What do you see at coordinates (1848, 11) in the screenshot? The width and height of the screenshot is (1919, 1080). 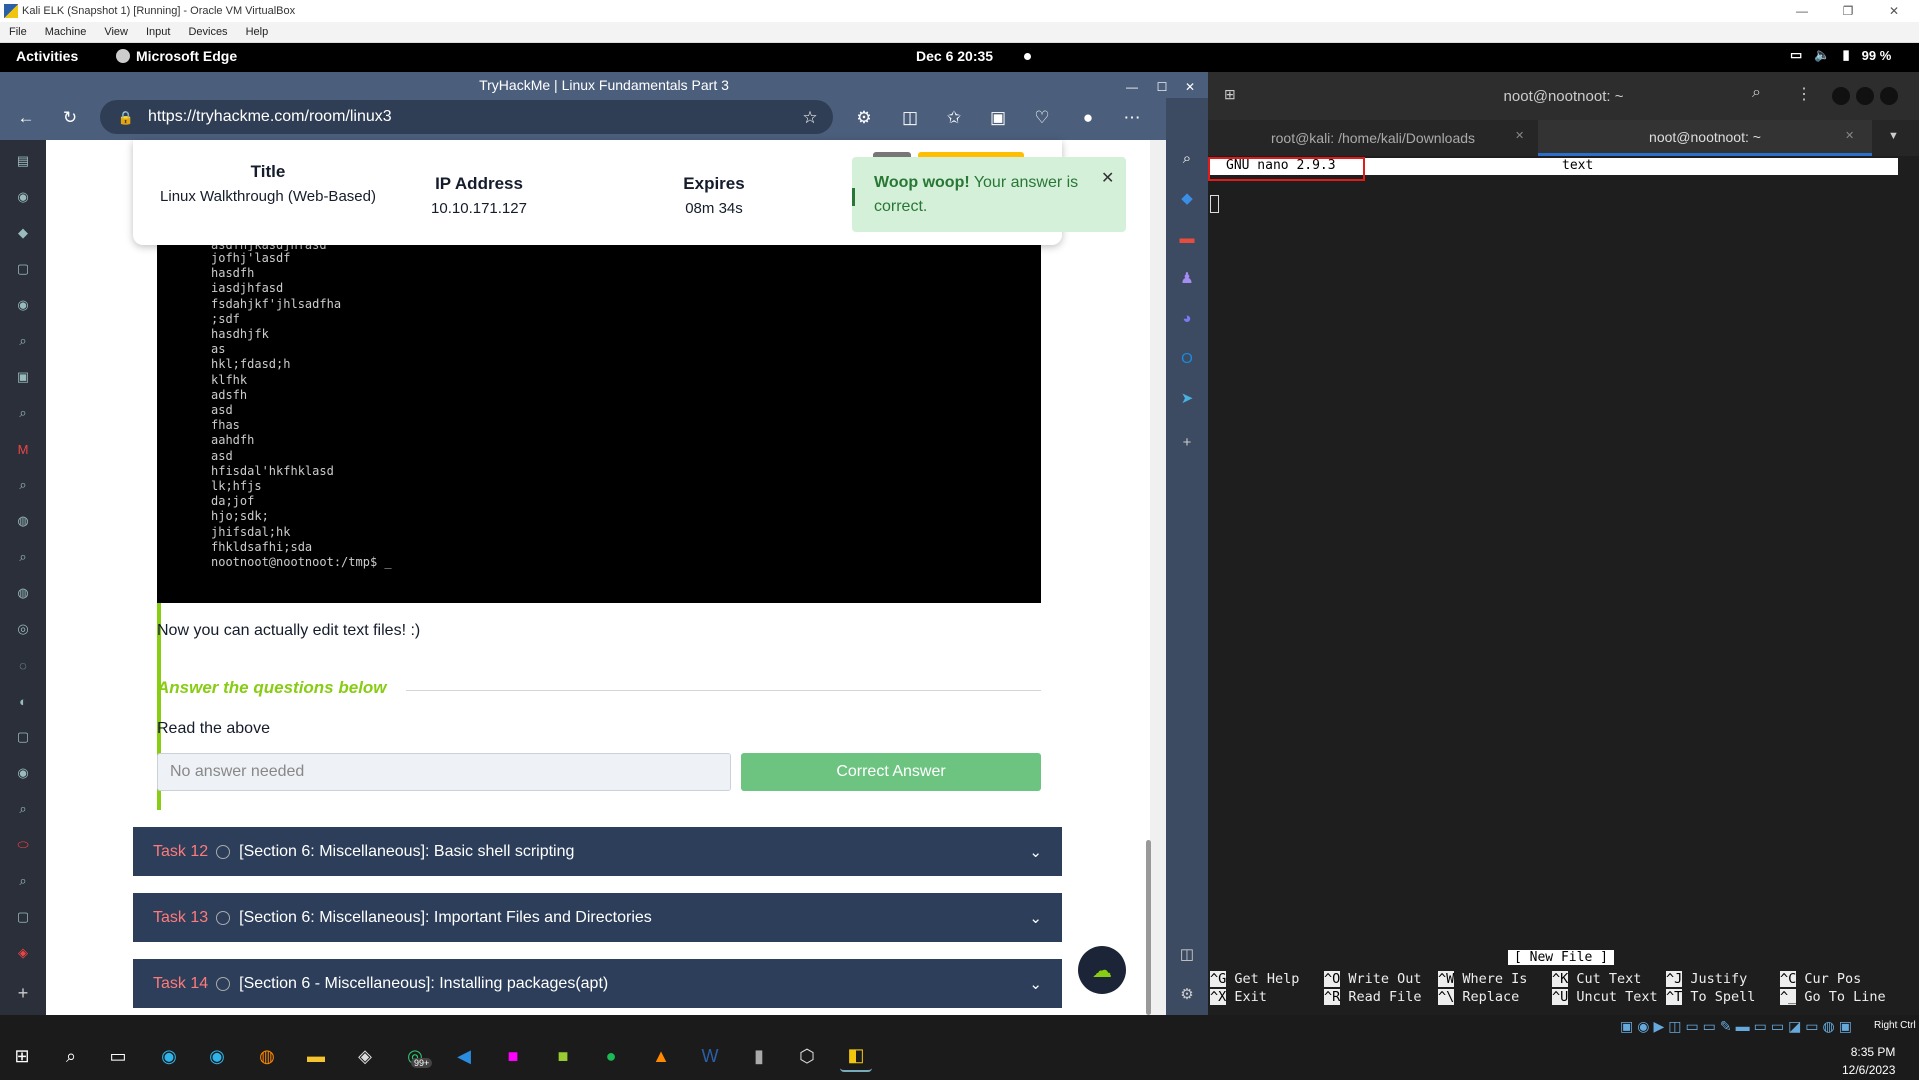 I see `restore-icon: ❐` at bounding box center [1848, 11].